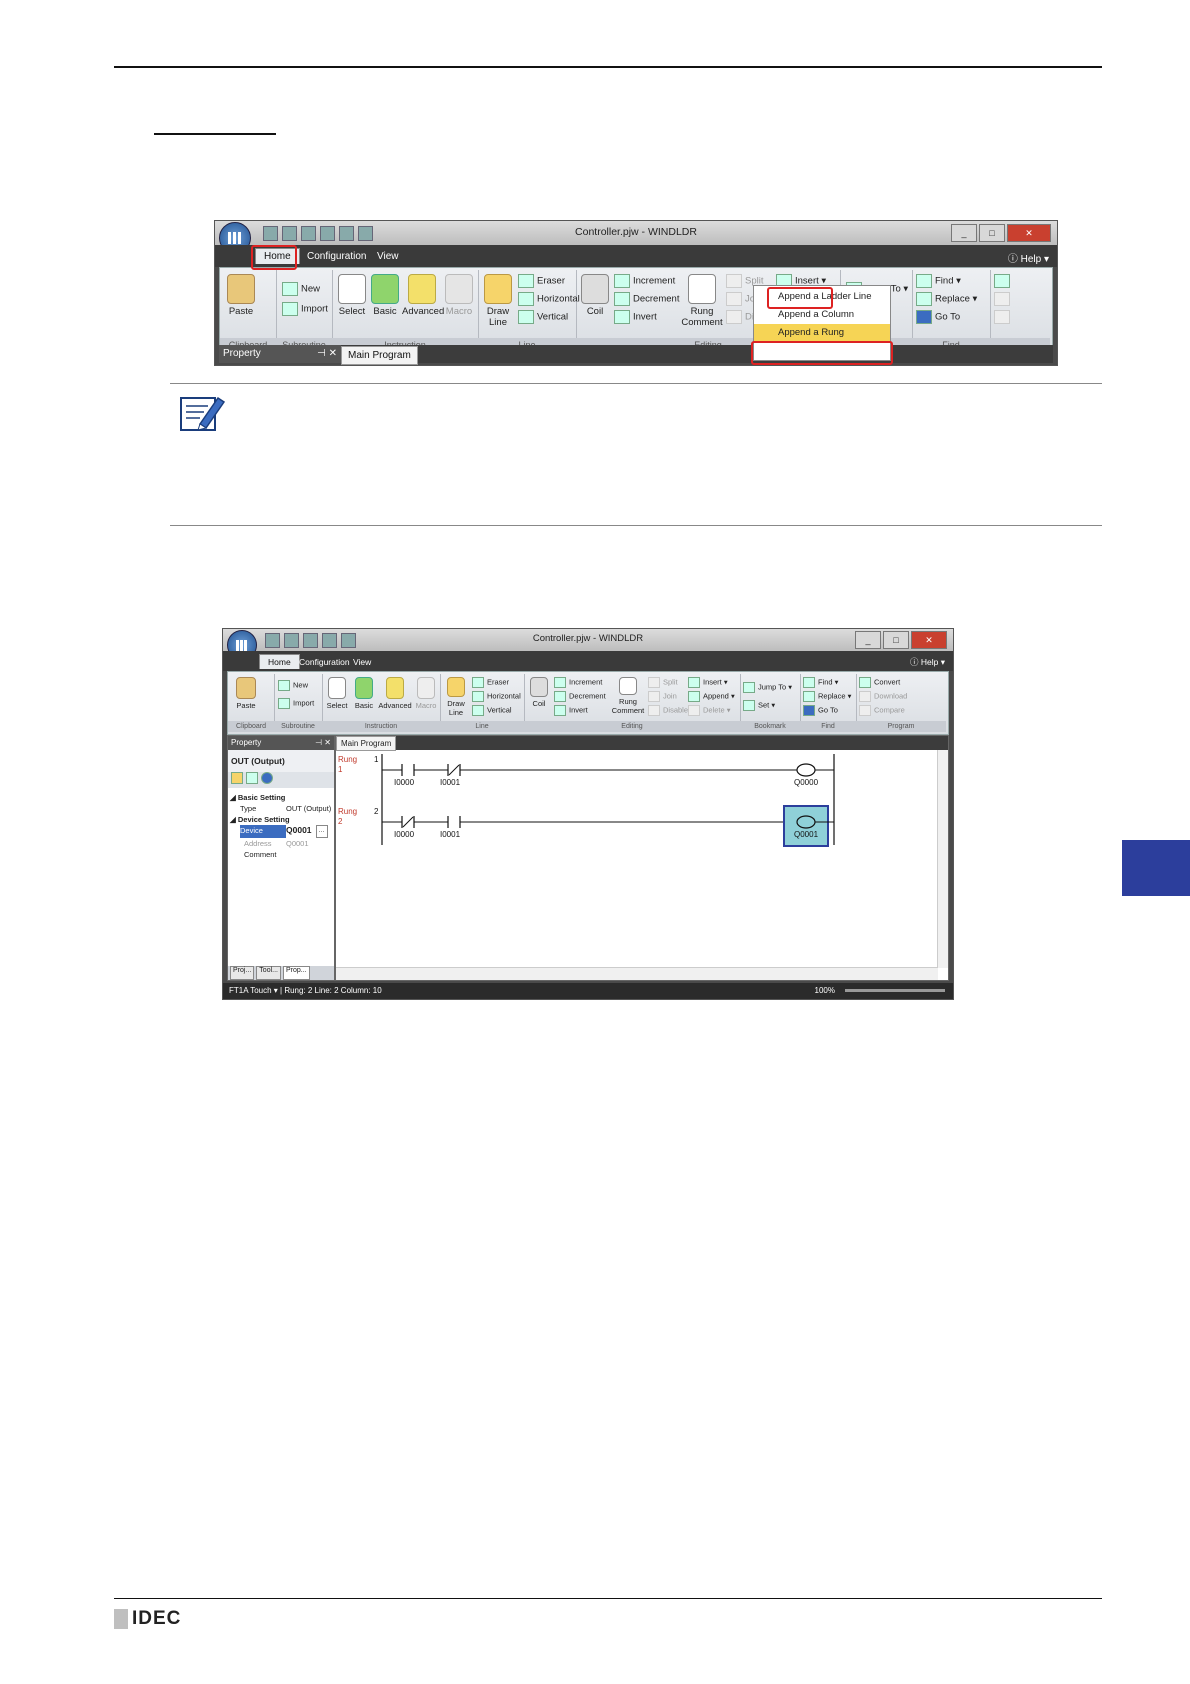 The width and height of the screenshot is (1190, 1684). Describe the element at coordinates (822, 333) in the screenshot. I see `menu-item-append-rung: Append a Rung` at that location.